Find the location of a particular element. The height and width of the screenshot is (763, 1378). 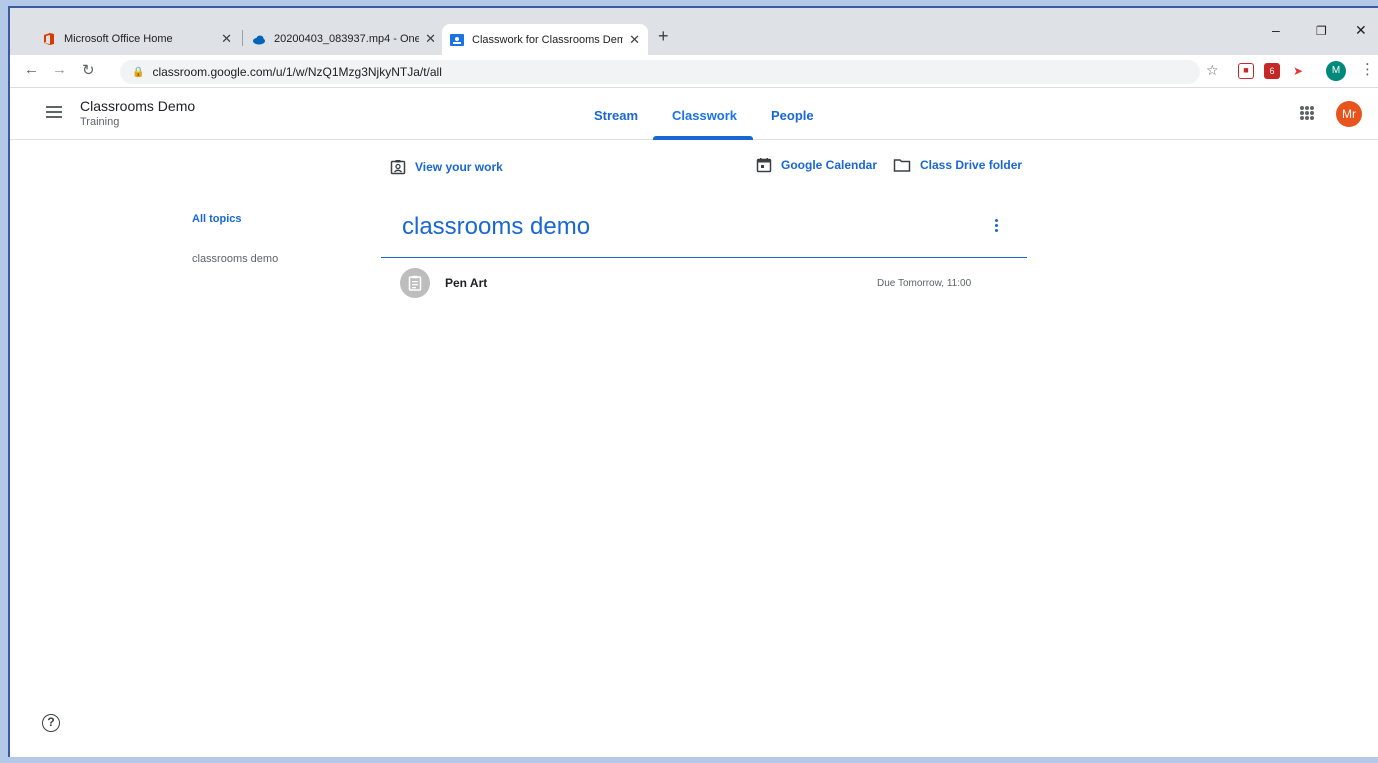

google-calendar-link: Google Calendar is located at coordinates (816, 165).